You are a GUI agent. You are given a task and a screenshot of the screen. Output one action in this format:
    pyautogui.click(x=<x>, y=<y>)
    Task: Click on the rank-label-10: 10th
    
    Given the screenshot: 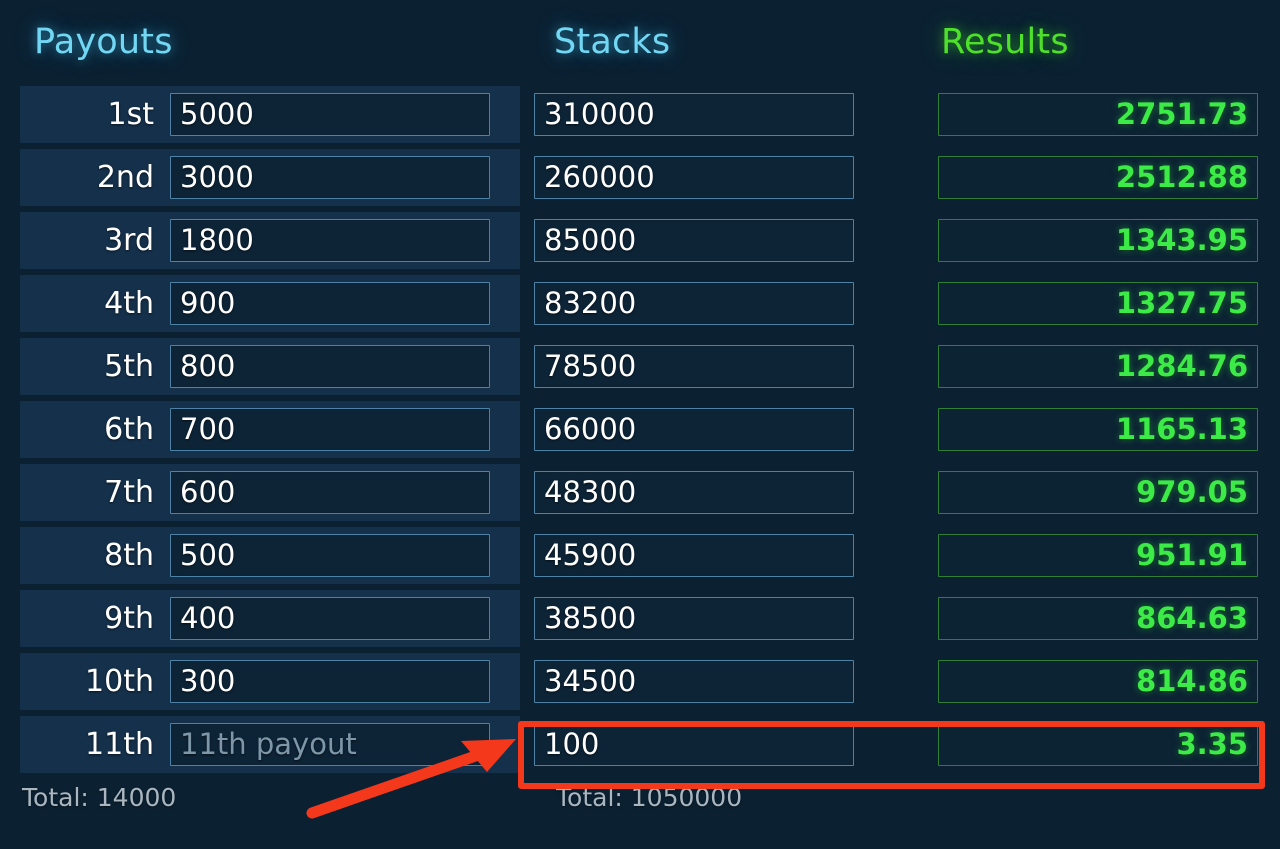 What is the action you would take?
    pyautogui.click(x=119, y=681)
    